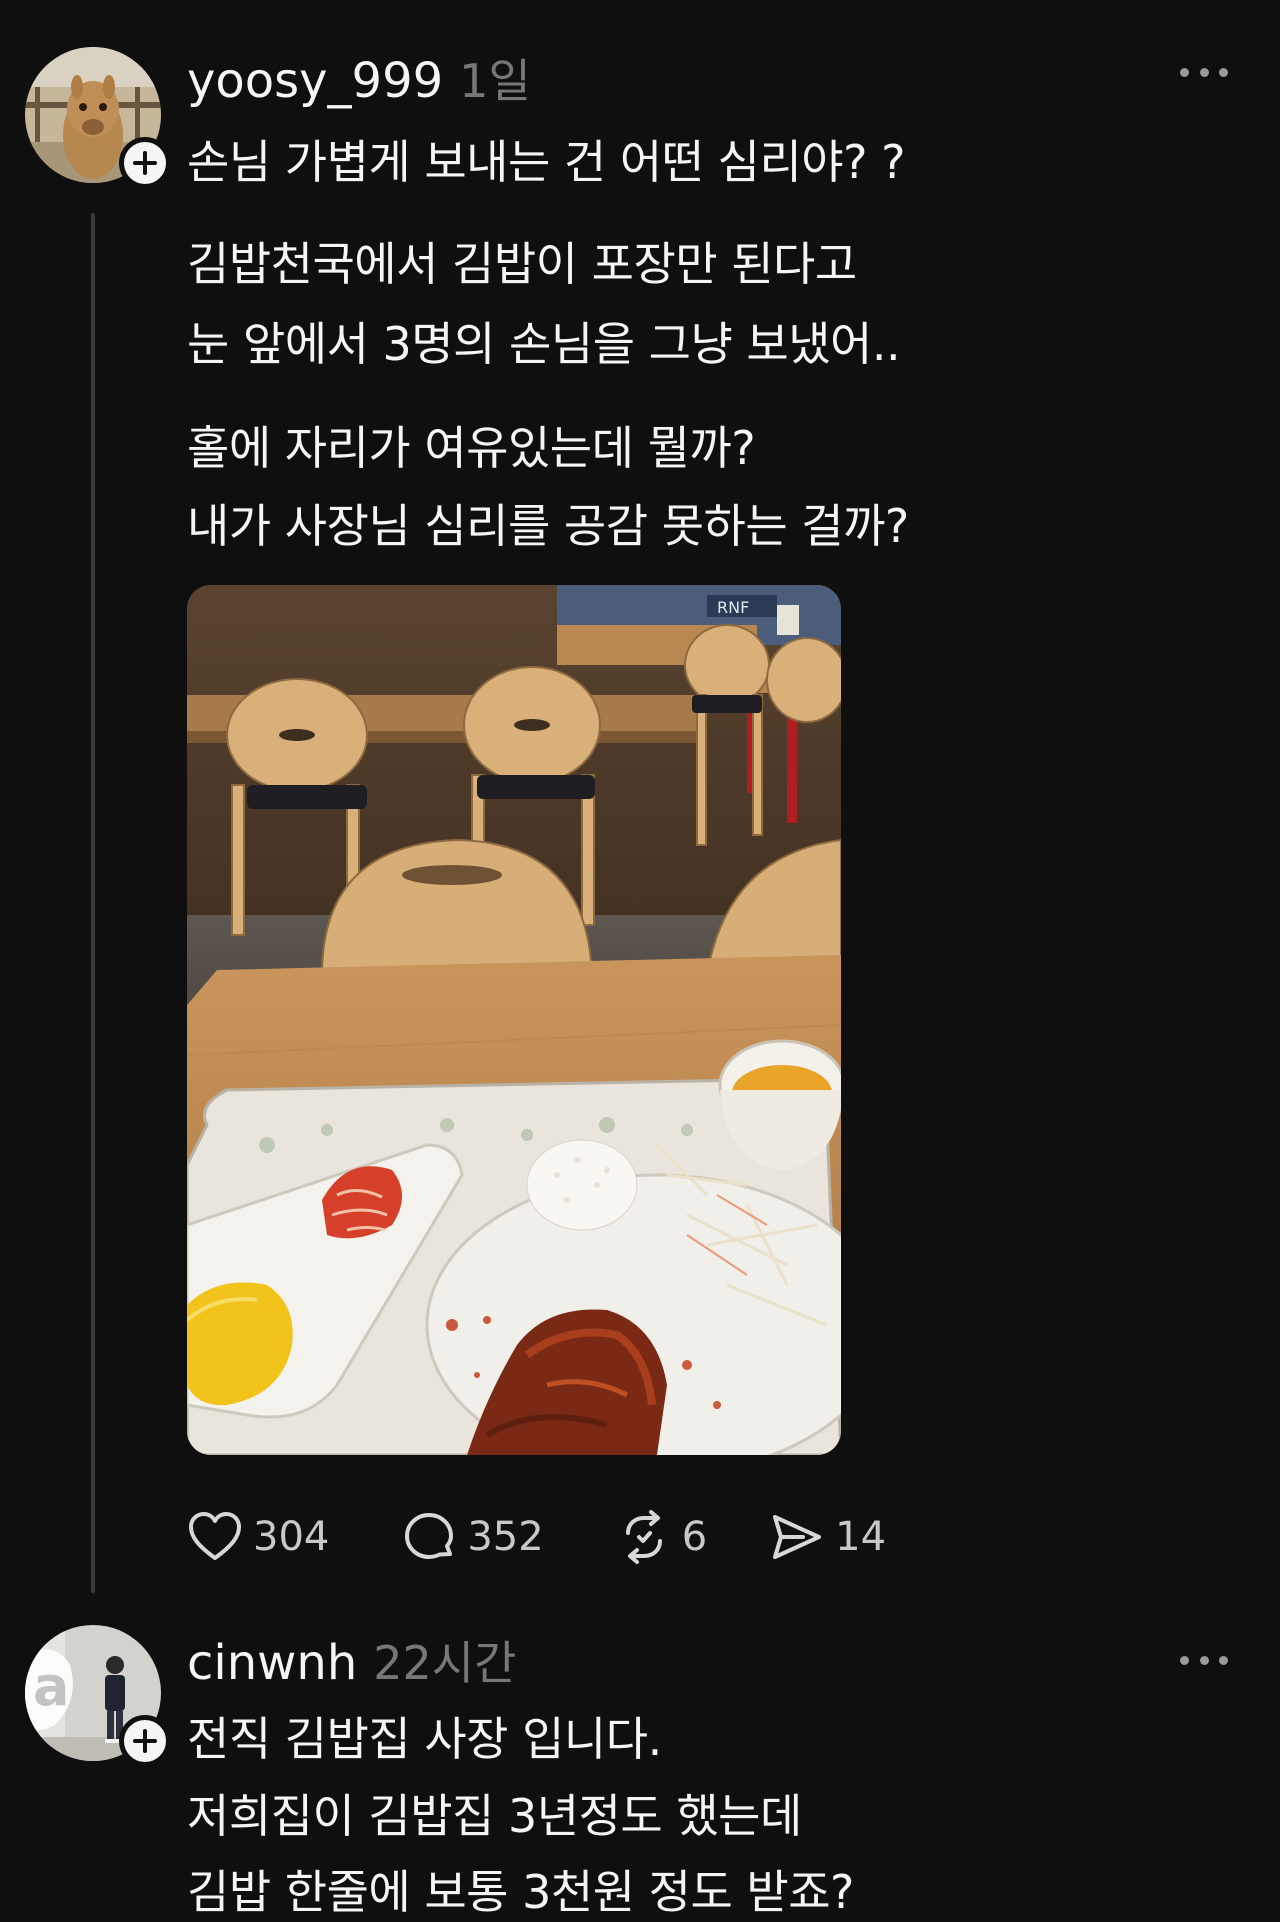  I want to click on repost-count: 6, so click(694, 1537).